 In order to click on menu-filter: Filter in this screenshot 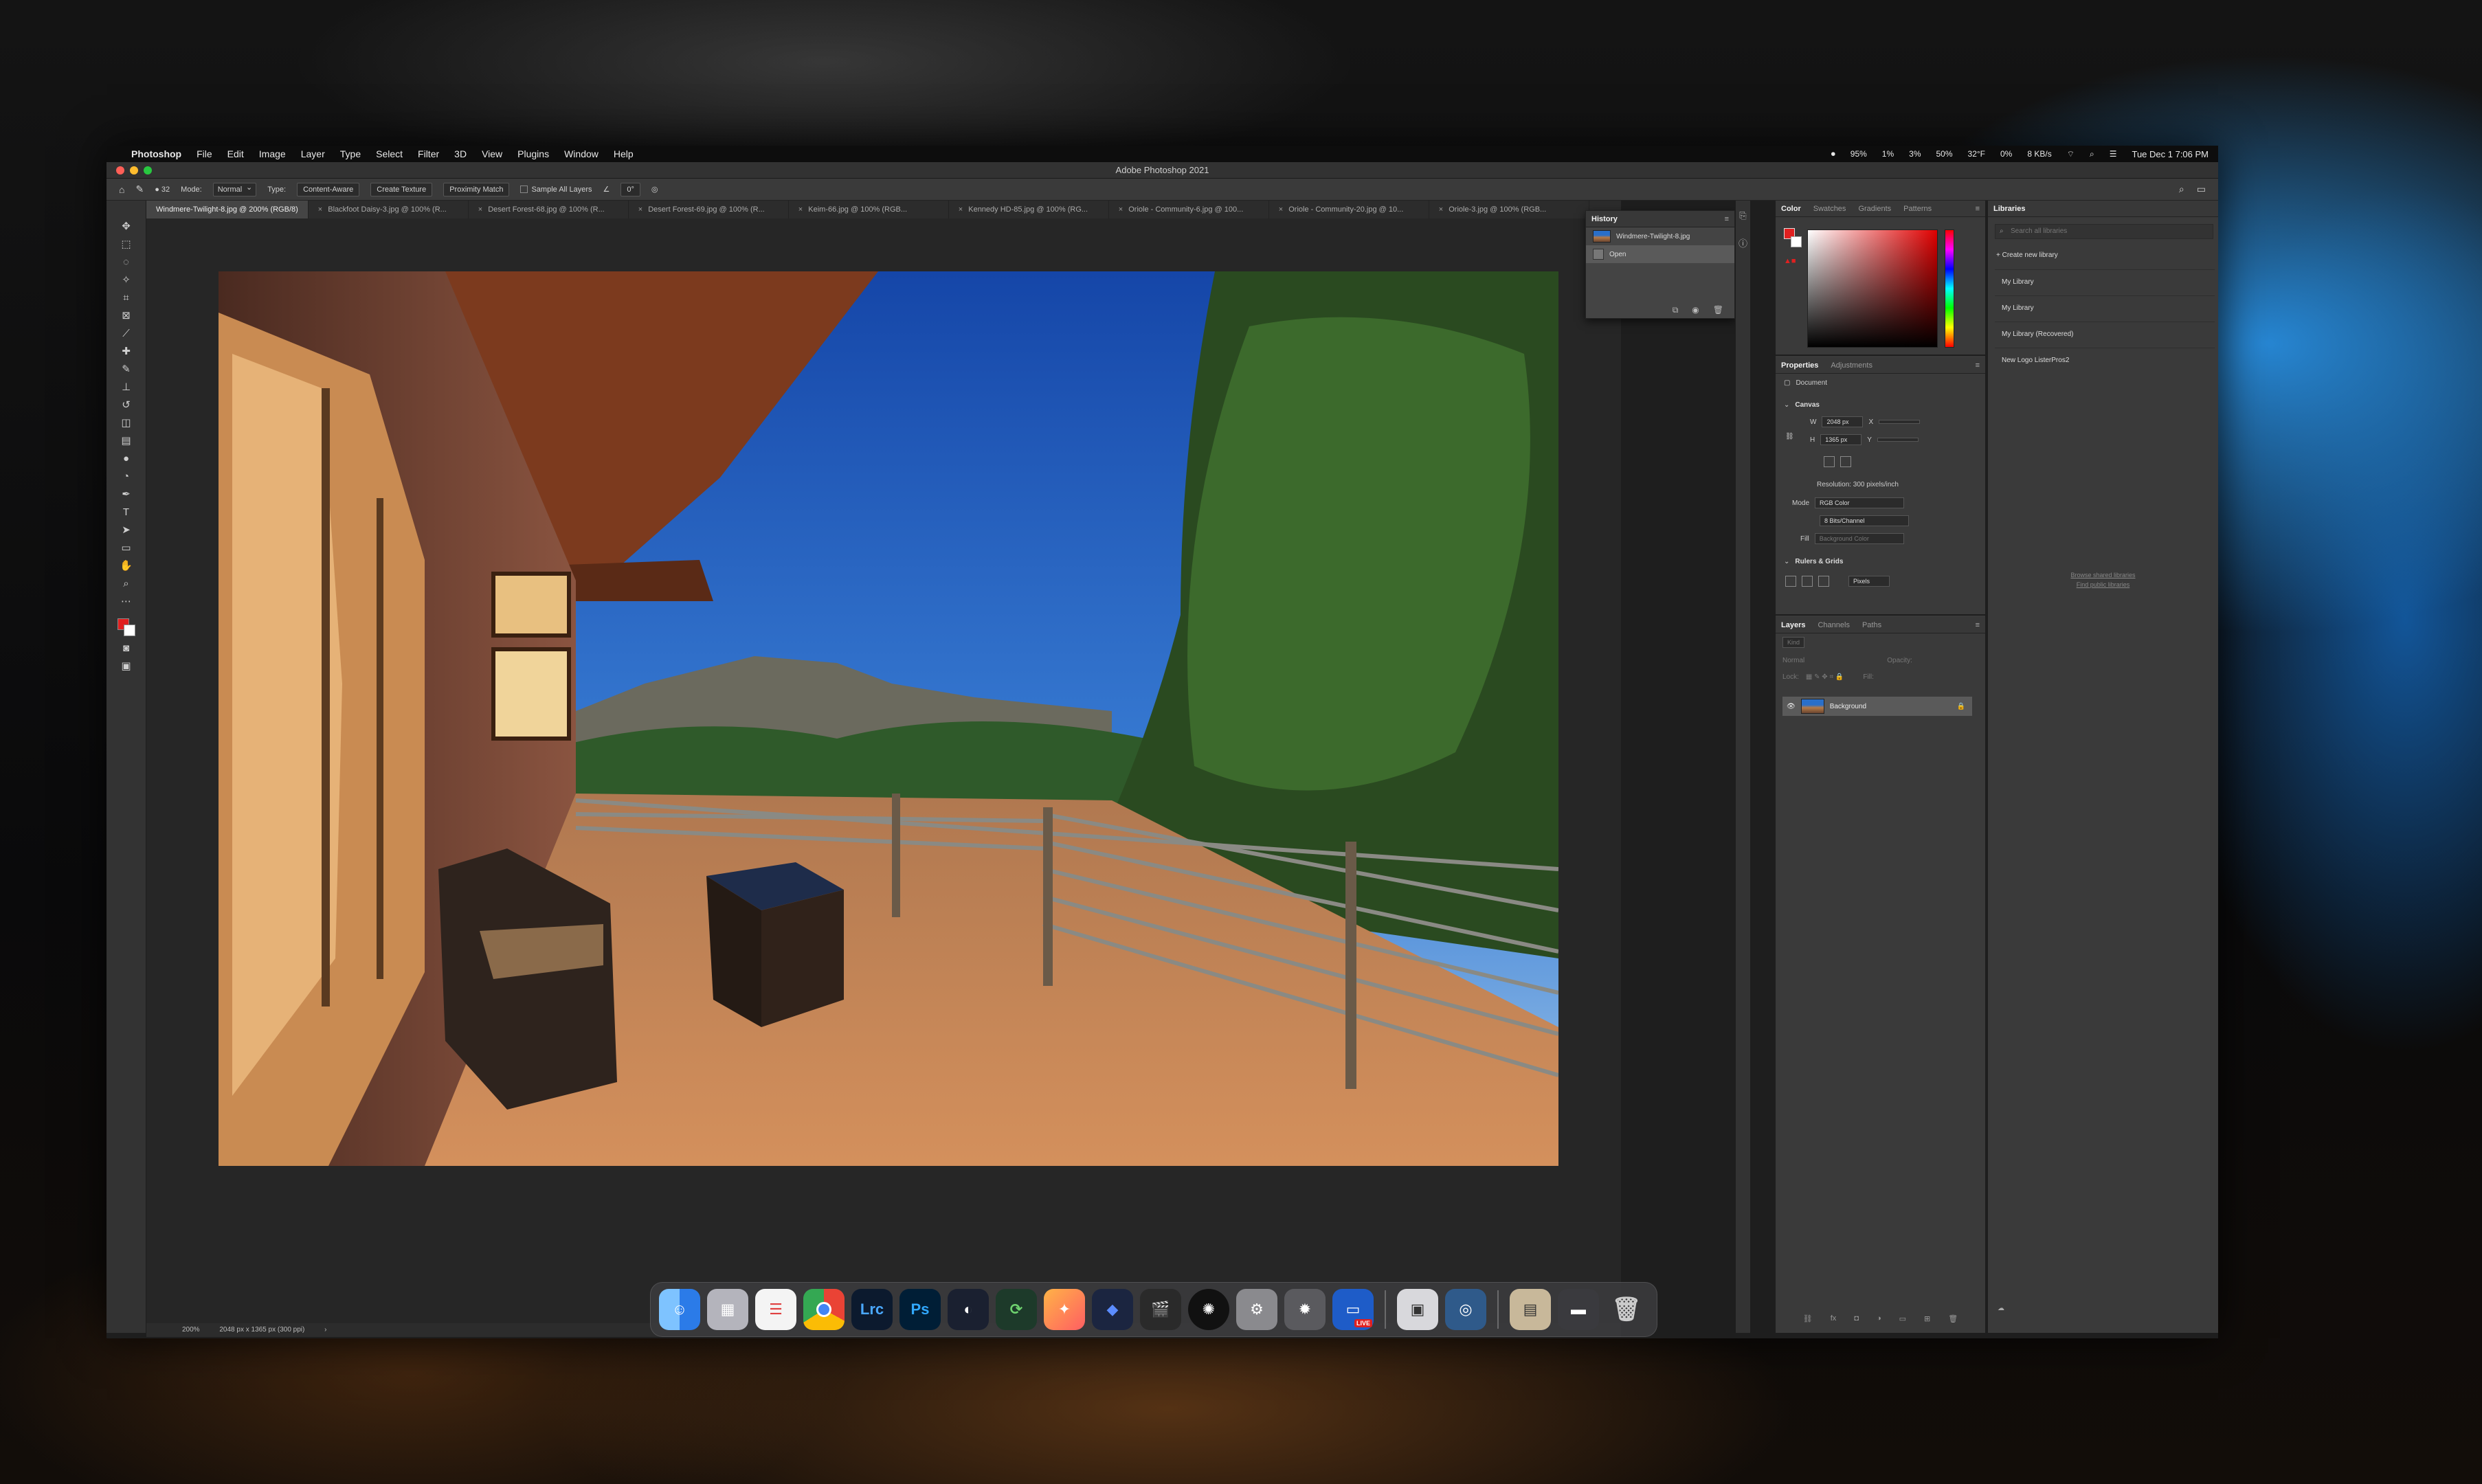, I will do `click(428, 153)`.